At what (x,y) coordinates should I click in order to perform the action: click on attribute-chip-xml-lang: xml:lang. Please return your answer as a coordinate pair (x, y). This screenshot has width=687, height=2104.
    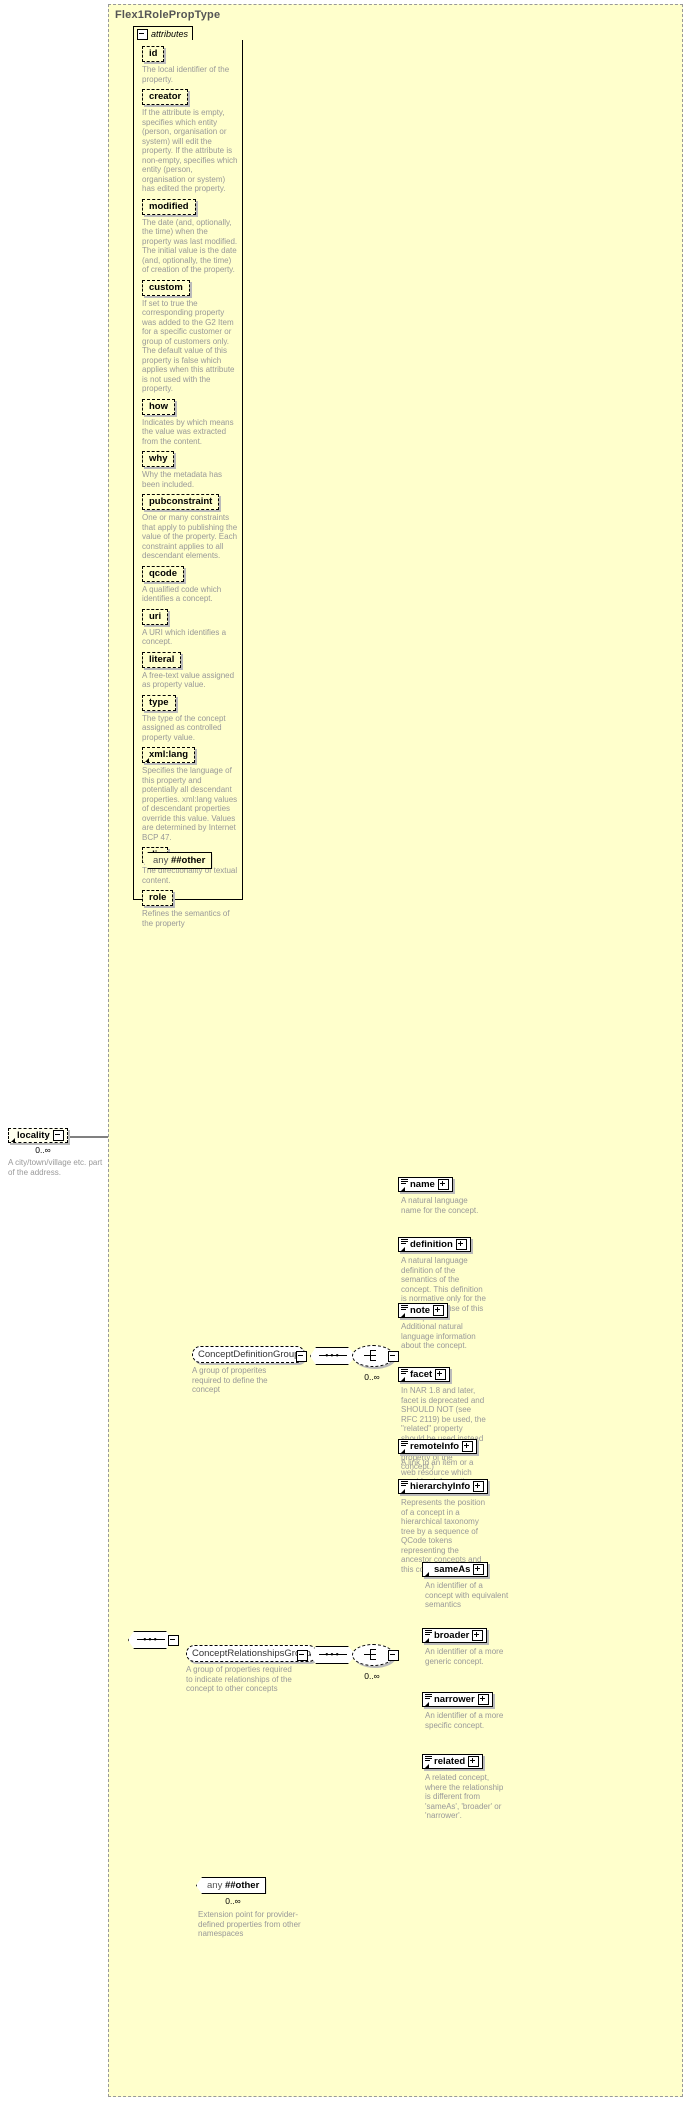
    Looking at the image, I should click on (169, 755).